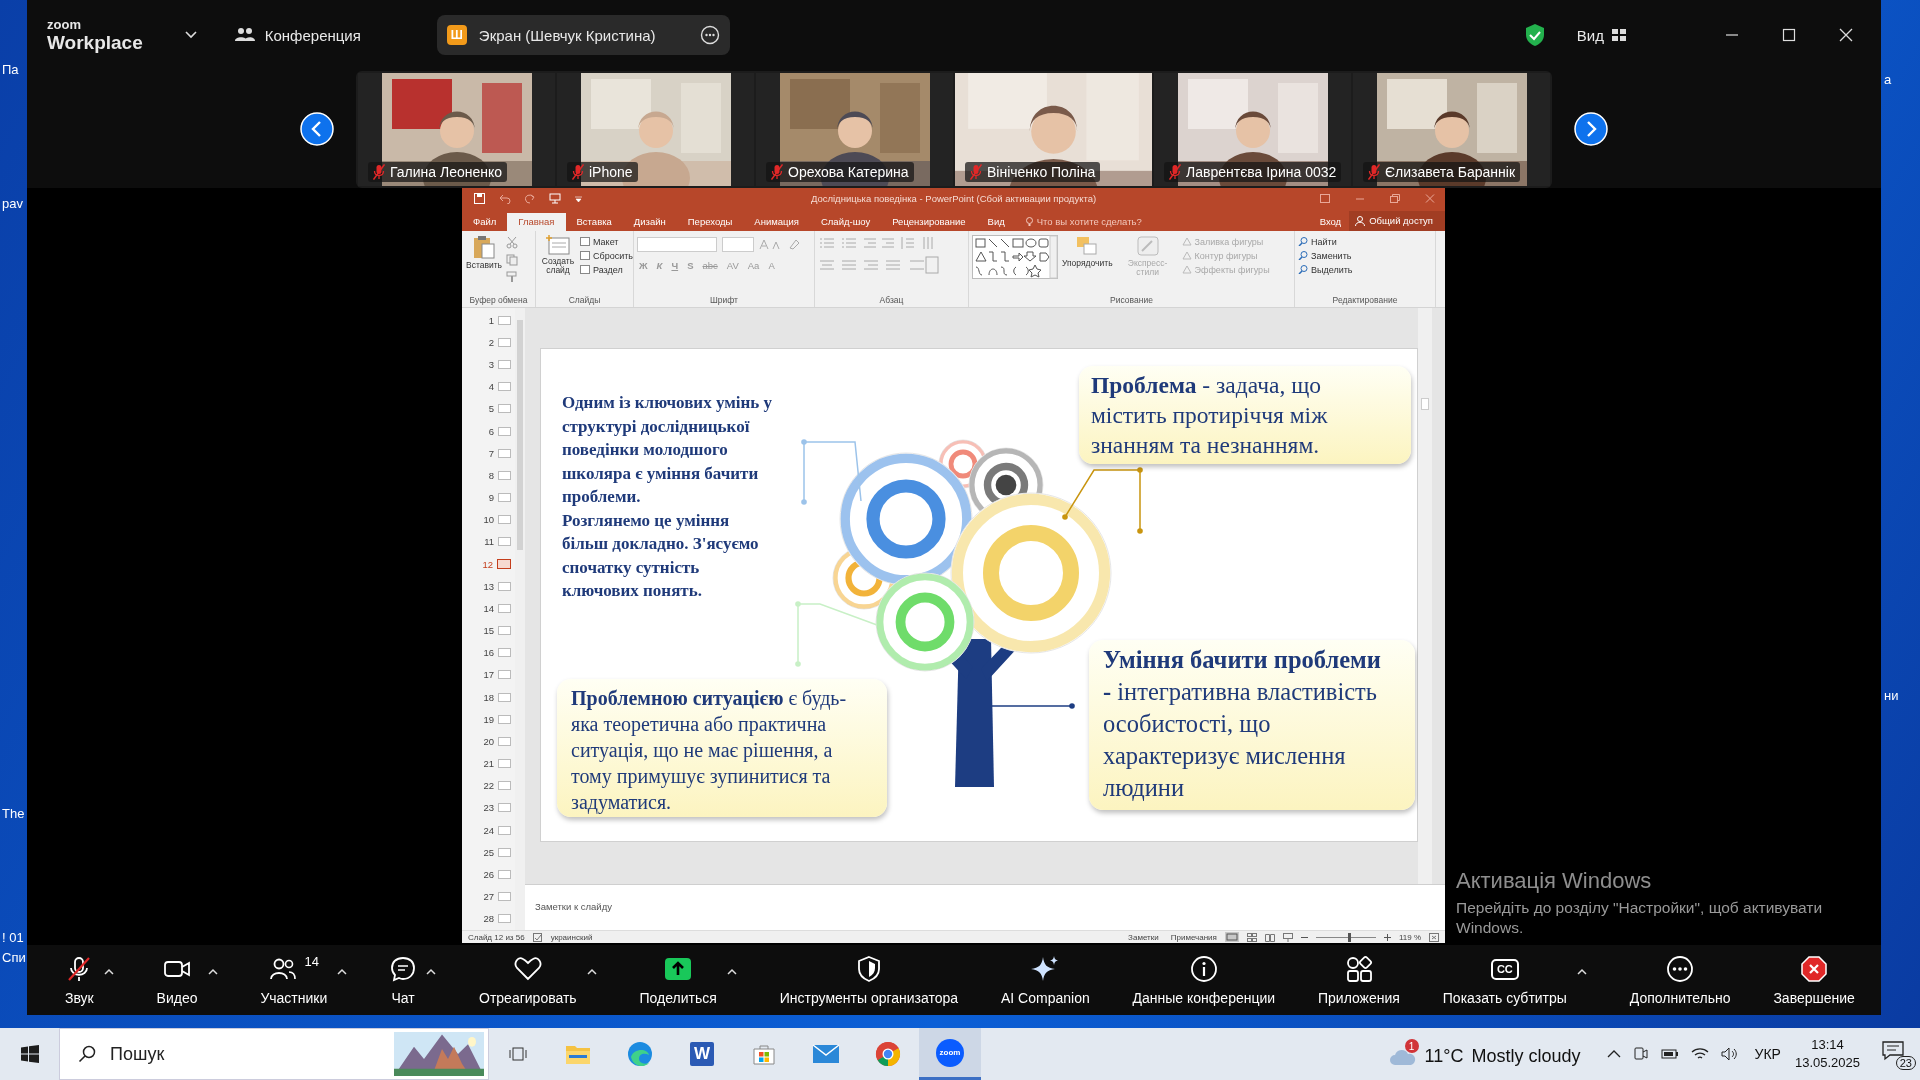 Image resolution: width=1920 pixels, height=1080 pixels. I want to click on save-icon, so click(479, 199).